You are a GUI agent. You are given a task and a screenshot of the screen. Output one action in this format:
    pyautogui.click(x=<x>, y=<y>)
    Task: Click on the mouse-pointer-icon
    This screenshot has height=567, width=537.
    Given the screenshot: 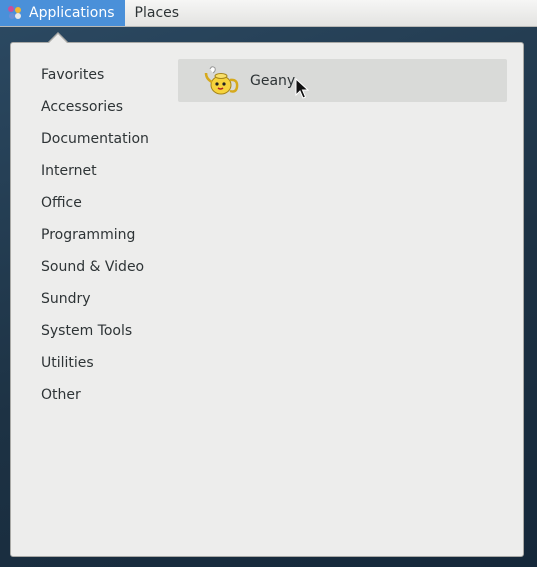 What is the action you would take?
    pyautogui.click(x=302, y=88)
    